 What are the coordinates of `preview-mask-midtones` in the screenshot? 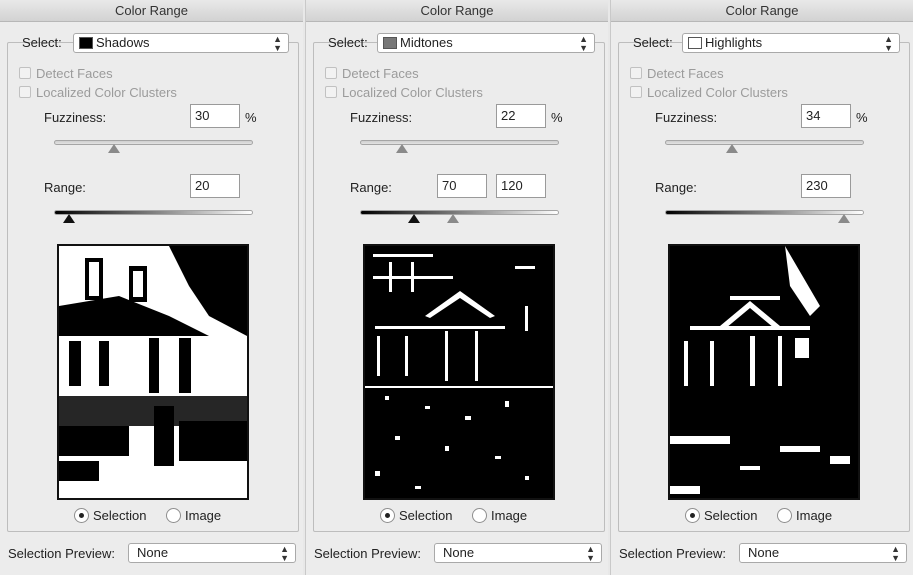 It's located at (459, 372).